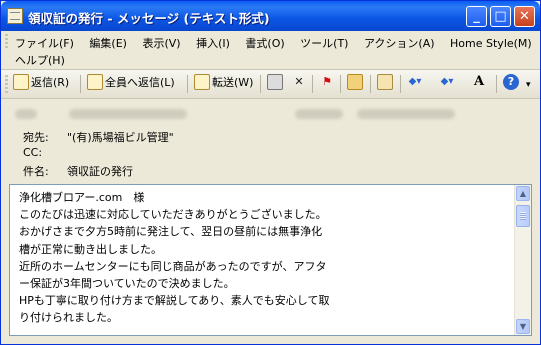  I want to click on menu-grip, so click(6, 41).